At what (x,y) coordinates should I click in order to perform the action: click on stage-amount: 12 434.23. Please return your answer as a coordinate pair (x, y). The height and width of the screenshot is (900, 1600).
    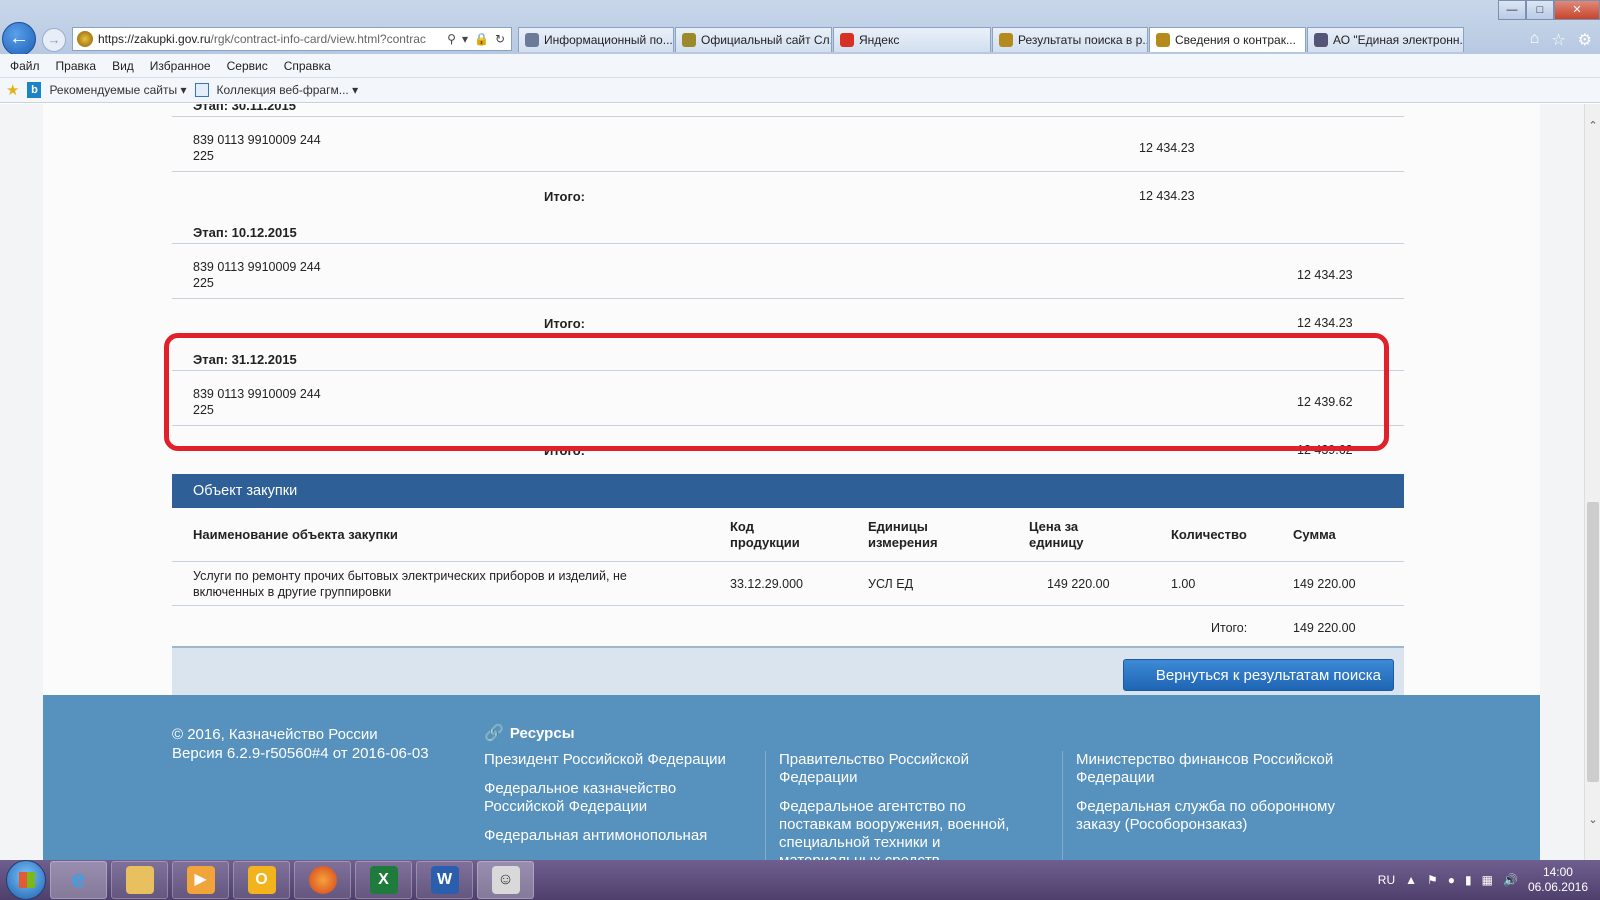
    Looking at the image, I should click on (1325, 275).